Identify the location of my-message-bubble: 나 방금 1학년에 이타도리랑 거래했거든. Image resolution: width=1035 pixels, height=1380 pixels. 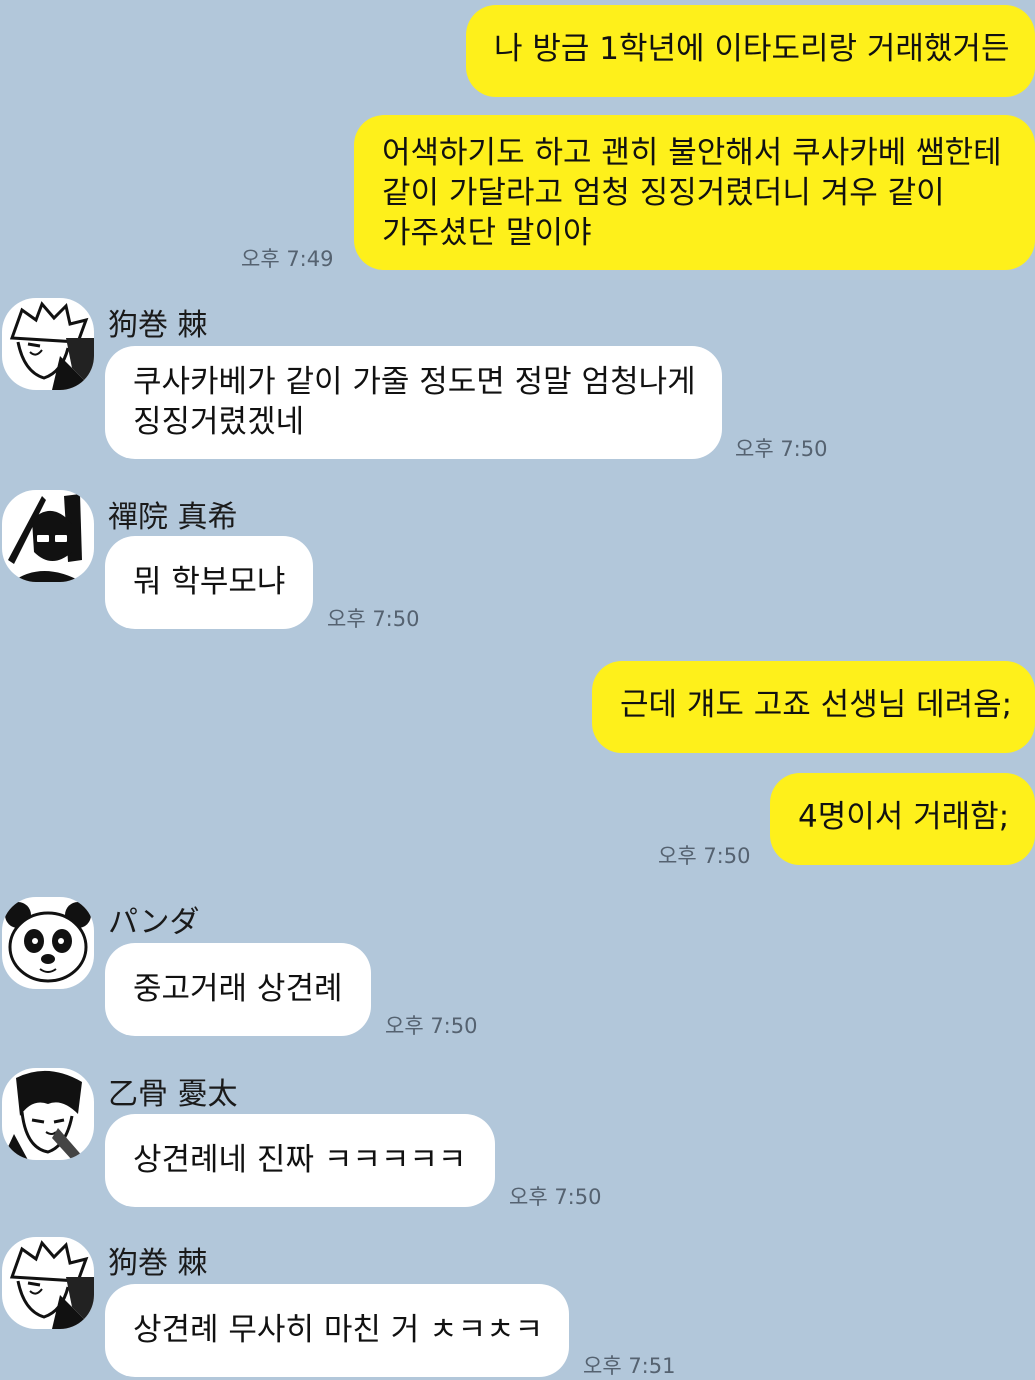
(750, 51).